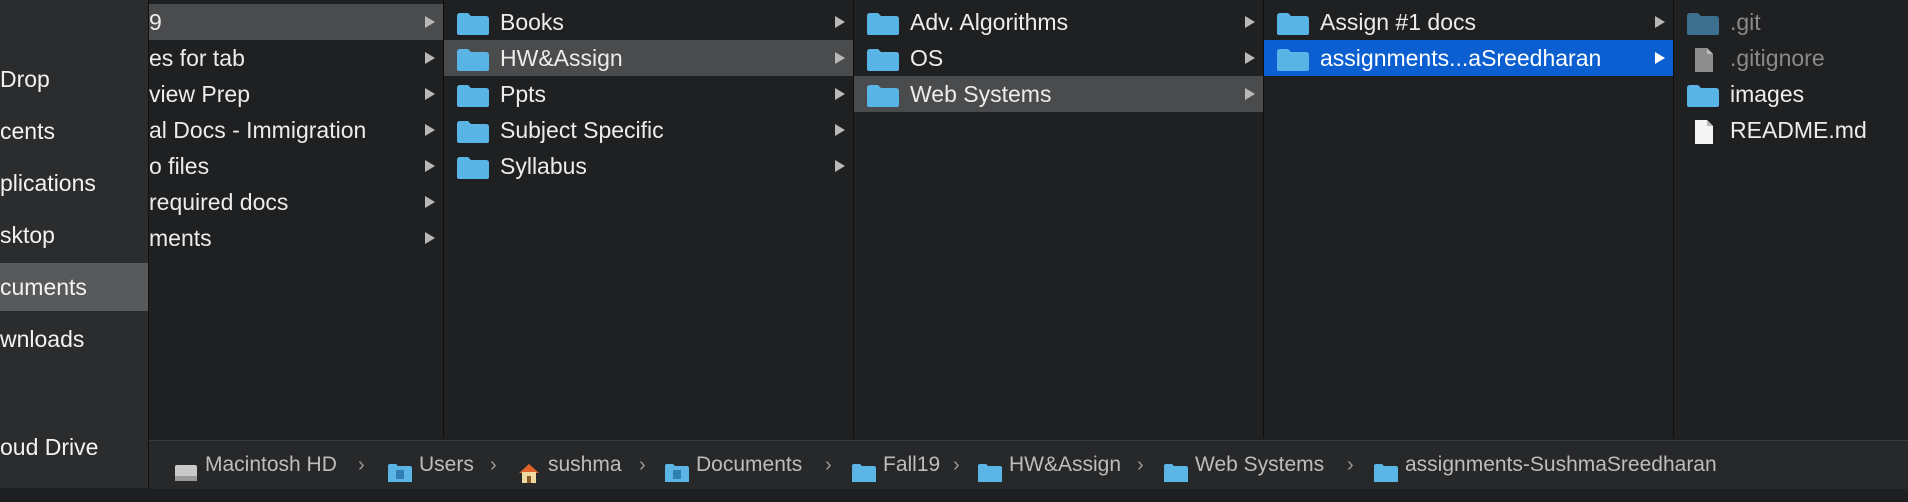 This screenshot has height=502, width=1908. I want to click on folder-row: Books, so click(648, 22).